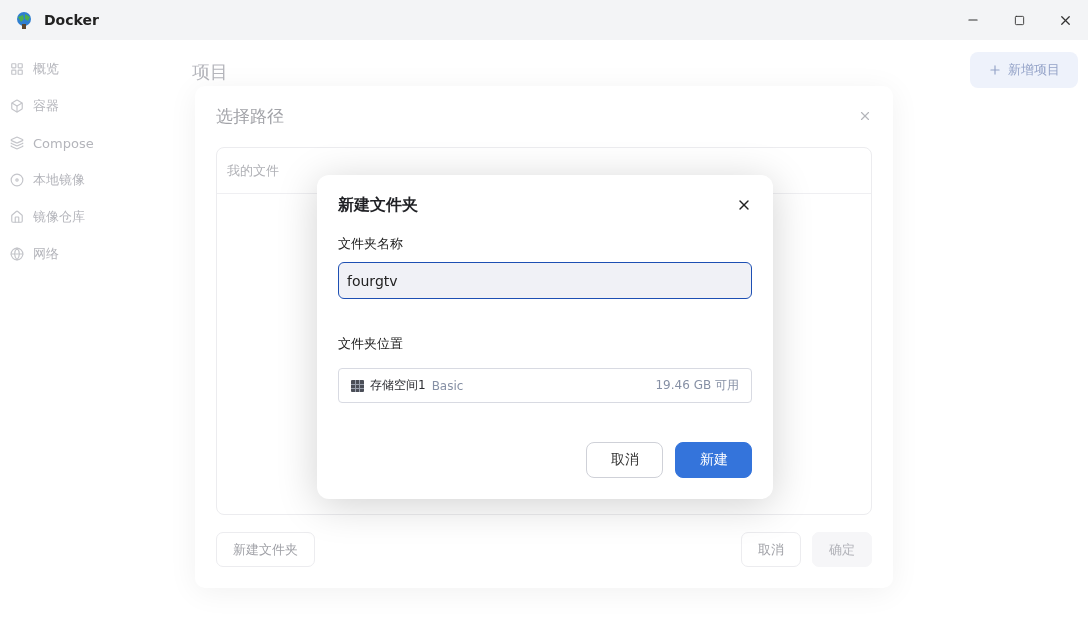 This screenshot has height=633, width=1088. What do you see at coordinates (771, 549) in the screenshot?
I see `dialog-button: 取消` at bounding box center [771, 549].